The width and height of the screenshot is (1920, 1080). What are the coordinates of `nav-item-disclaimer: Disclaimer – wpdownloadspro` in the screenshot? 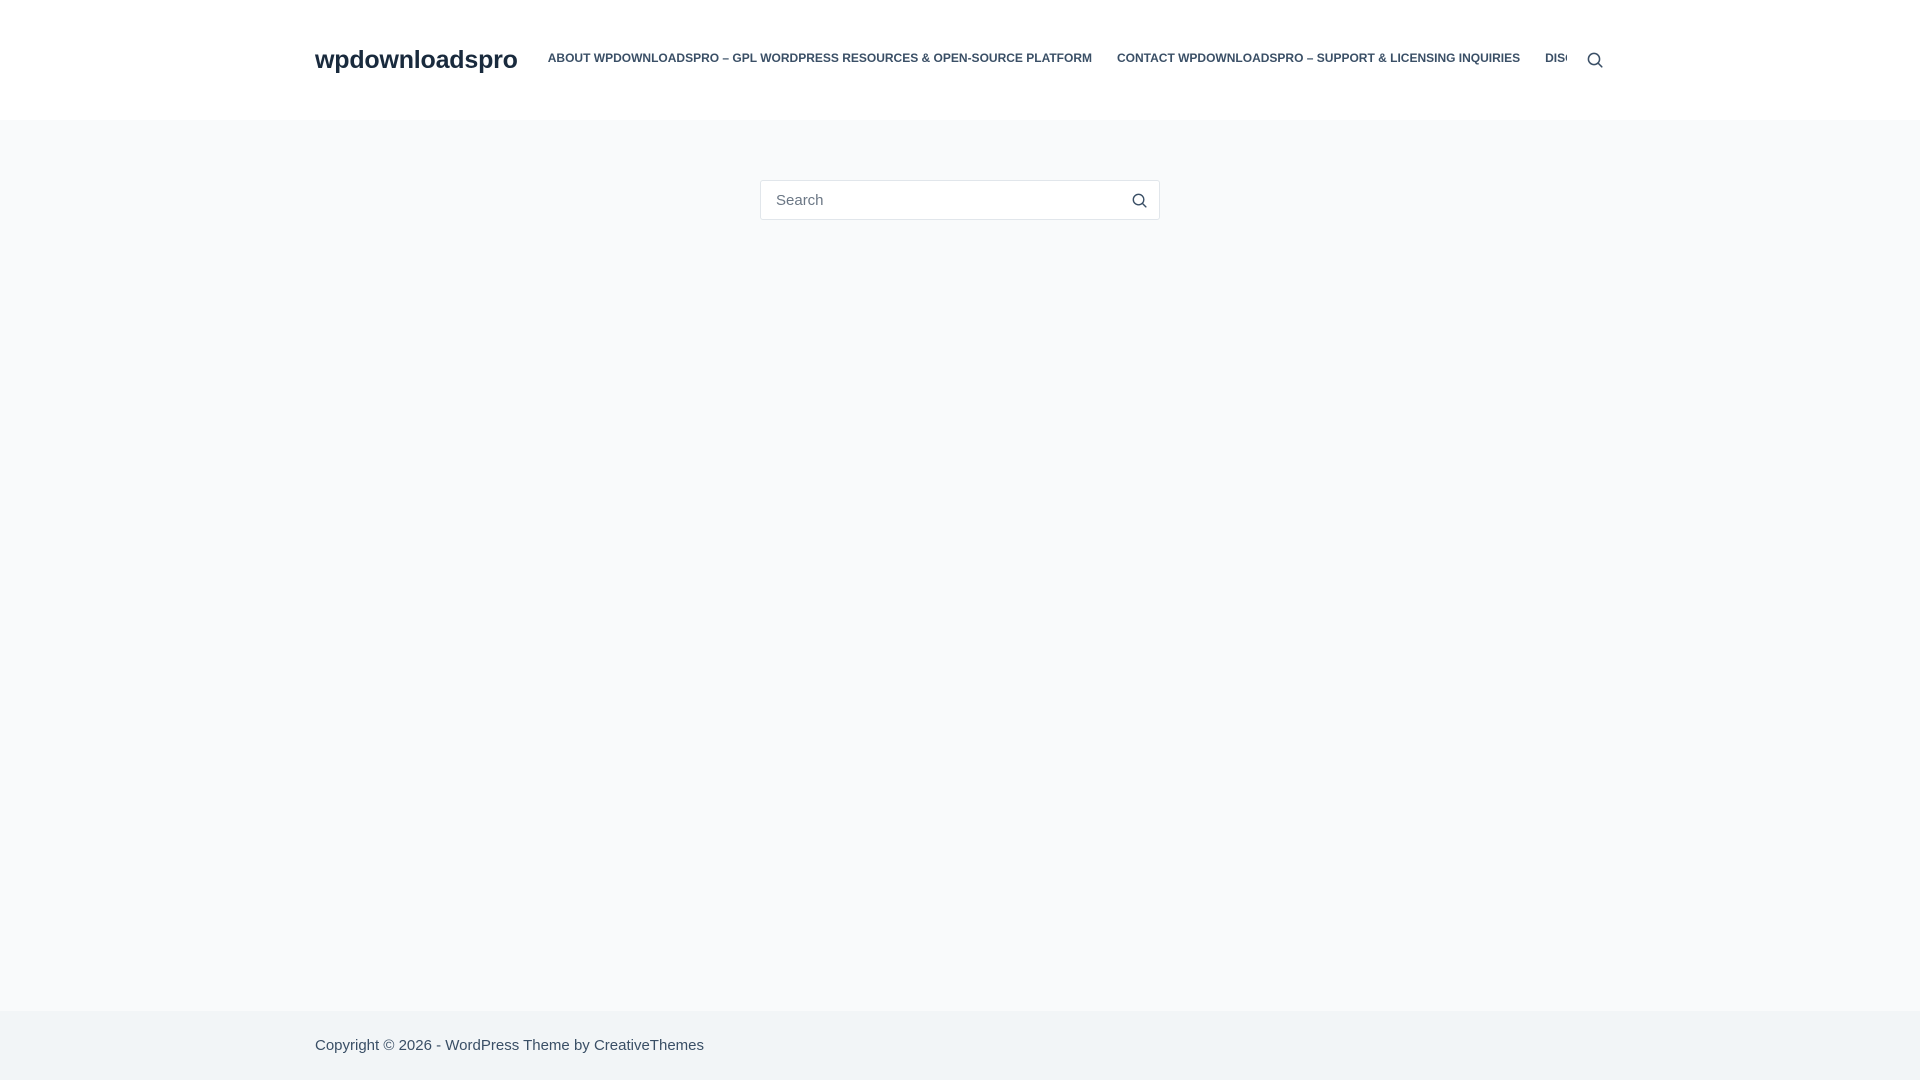 It's located at (1556, 58).